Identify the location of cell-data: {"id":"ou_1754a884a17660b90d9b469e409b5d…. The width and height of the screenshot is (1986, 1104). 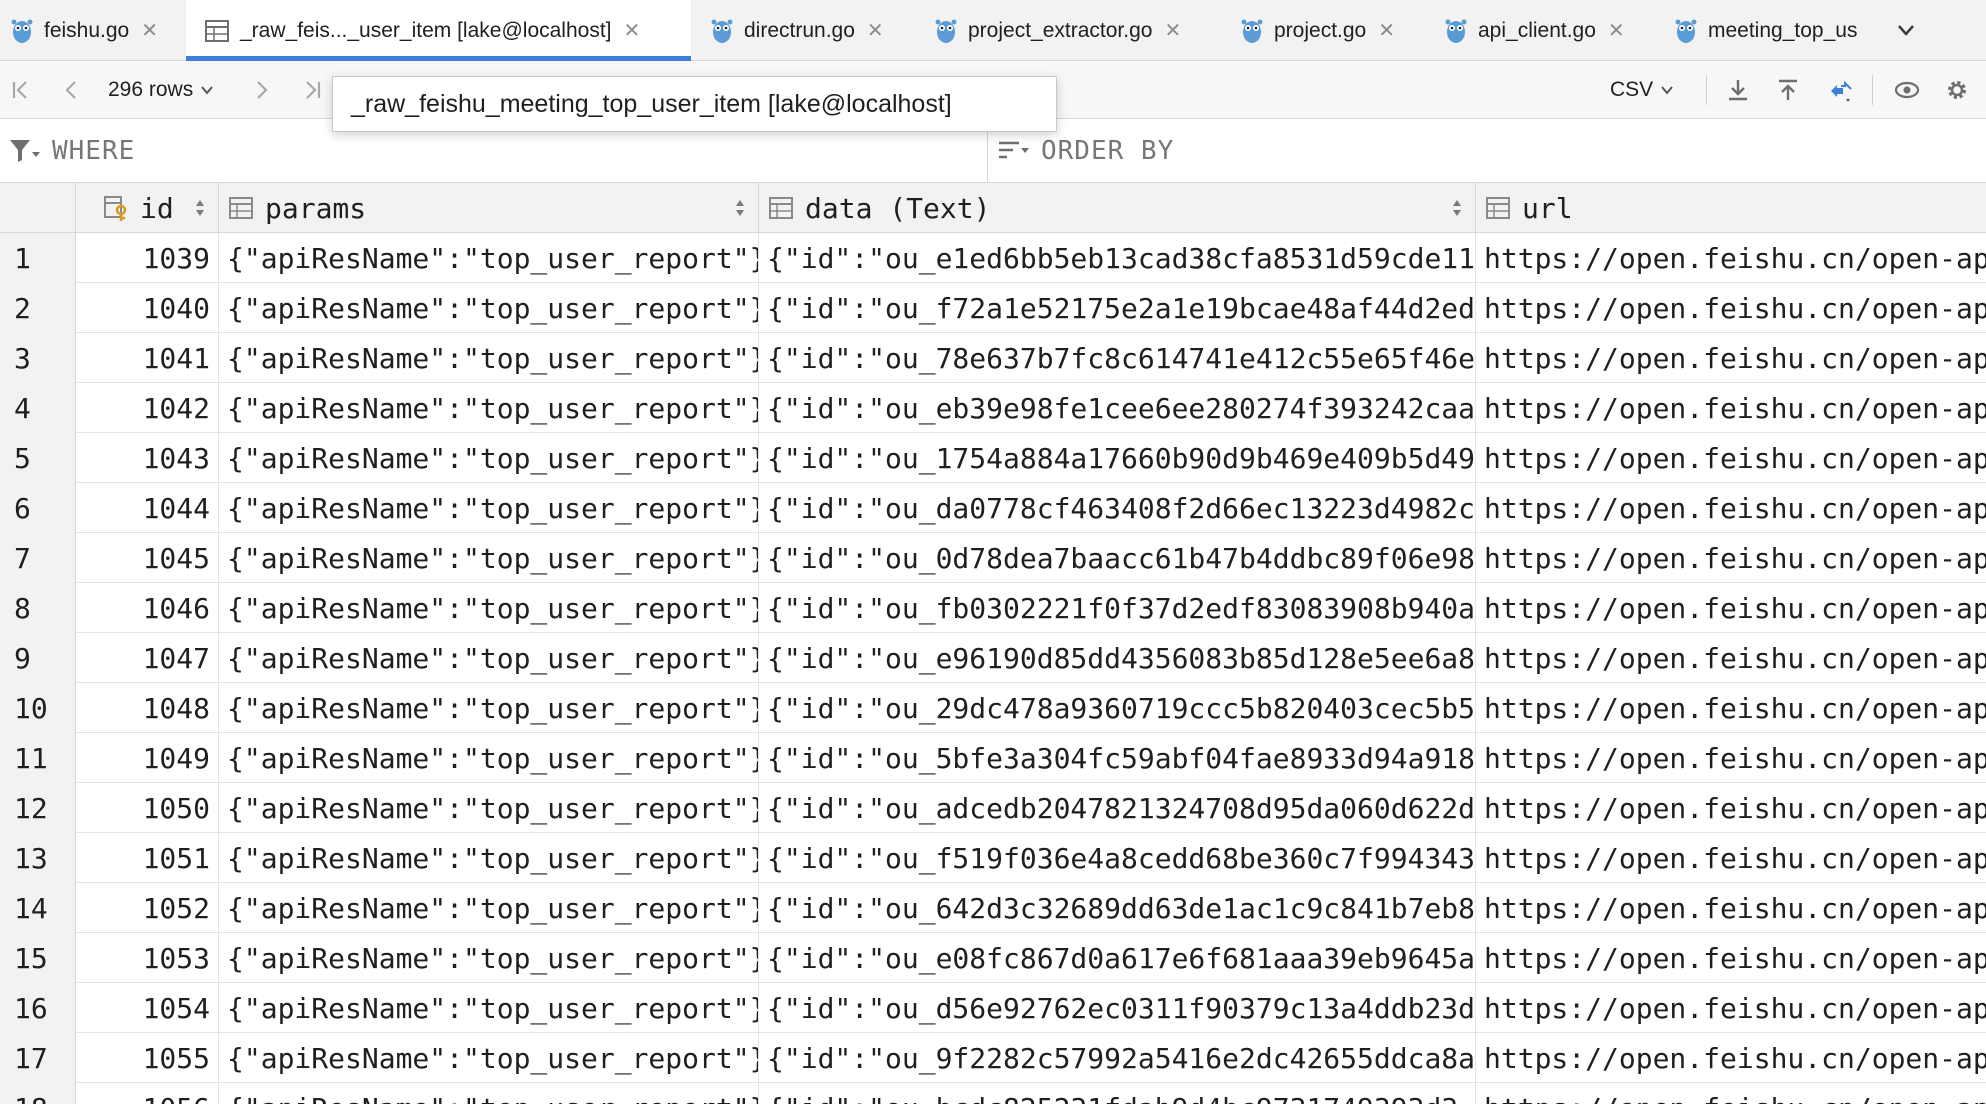
(1117, 458).